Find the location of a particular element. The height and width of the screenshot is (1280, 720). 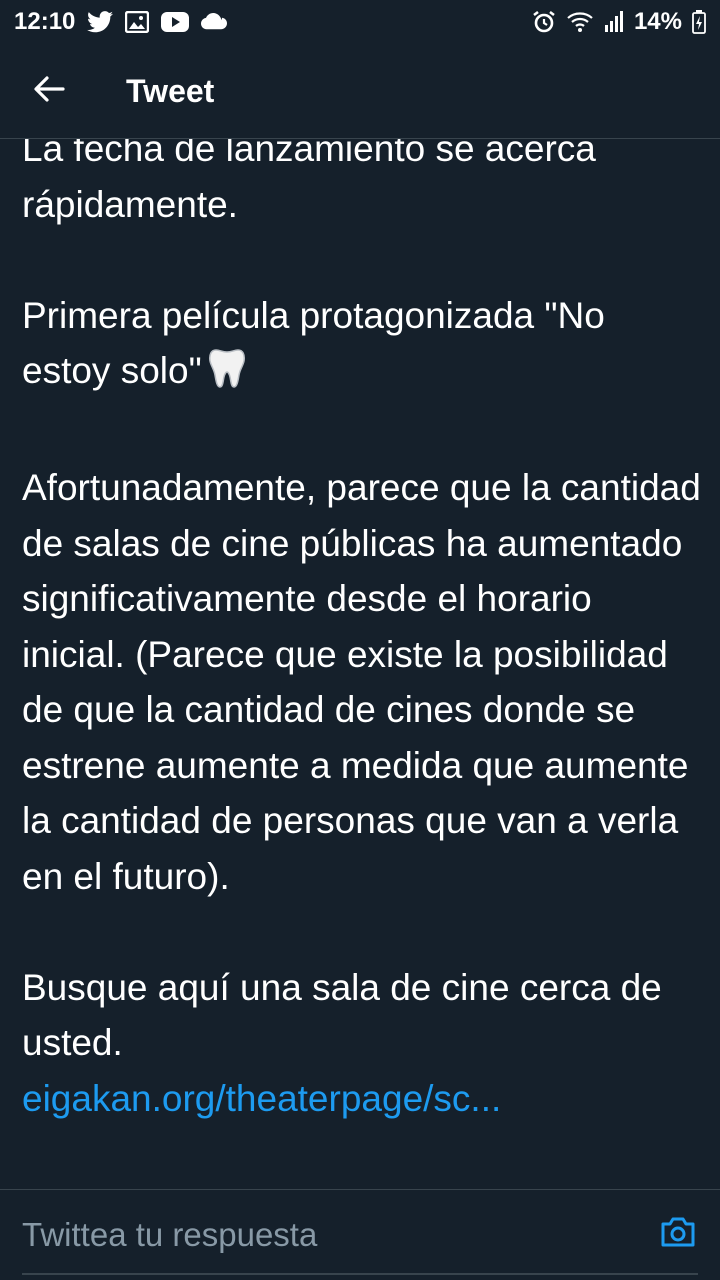

gallery-icon is located at coordinates (137, 22).